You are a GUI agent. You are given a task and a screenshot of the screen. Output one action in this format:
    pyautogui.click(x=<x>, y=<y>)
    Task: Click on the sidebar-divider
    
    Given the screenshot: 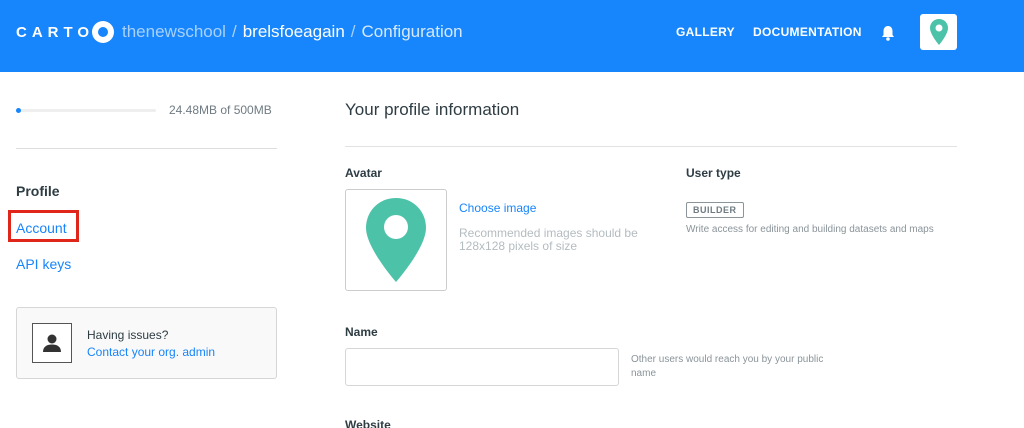 What is the action you would take?
    pyautogui.click(x=146, y=148)
    